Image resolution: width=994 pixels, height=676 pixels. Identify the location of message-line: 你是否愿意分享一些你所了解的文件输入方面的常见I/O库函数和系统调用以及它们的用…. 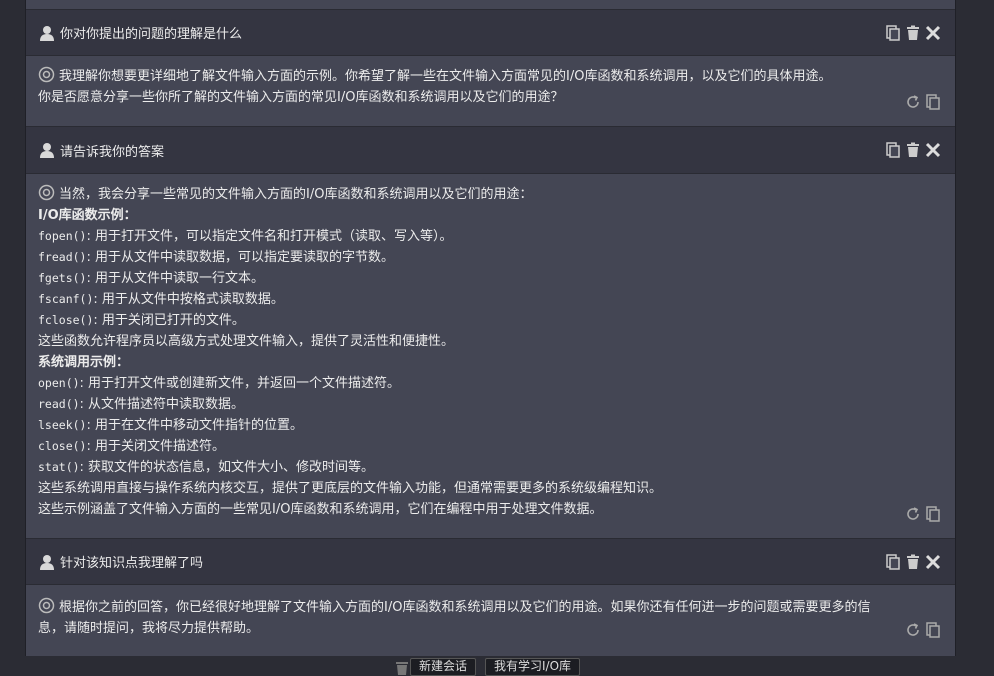
(301, 97).